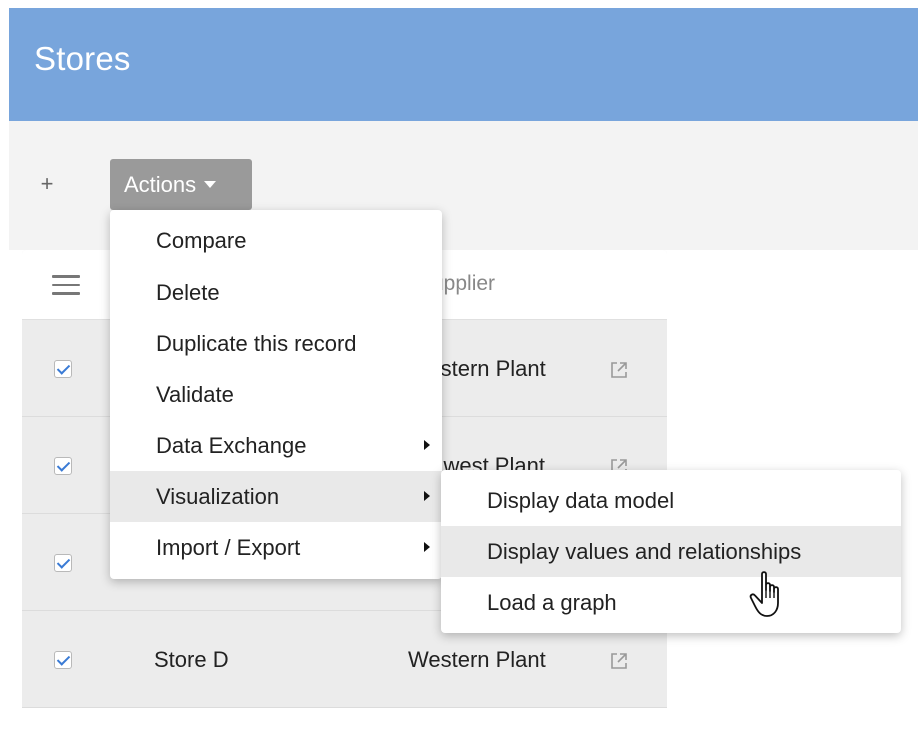 The image size is (918, 745). Describe the element at coordinates (195, 394) in the screenshot. I see `menu-item-label: Validate` at that location.